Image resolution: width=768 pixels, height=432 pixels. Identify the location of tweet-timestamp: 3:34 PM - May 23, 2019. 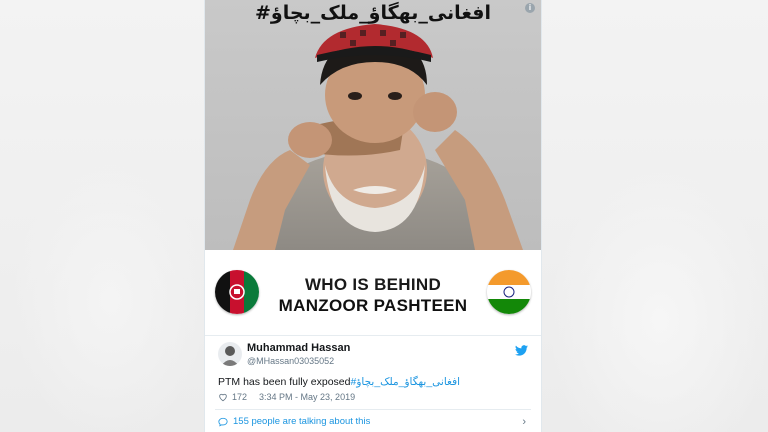
(307, 397).